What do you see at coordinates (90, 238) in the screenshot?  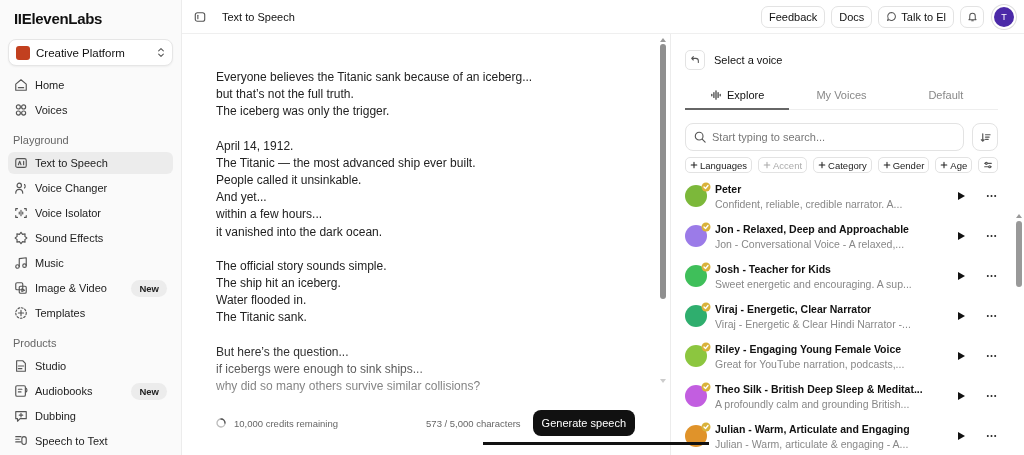 I see `sidebar-item: Sound Effects` at bounding box center [90, 238].